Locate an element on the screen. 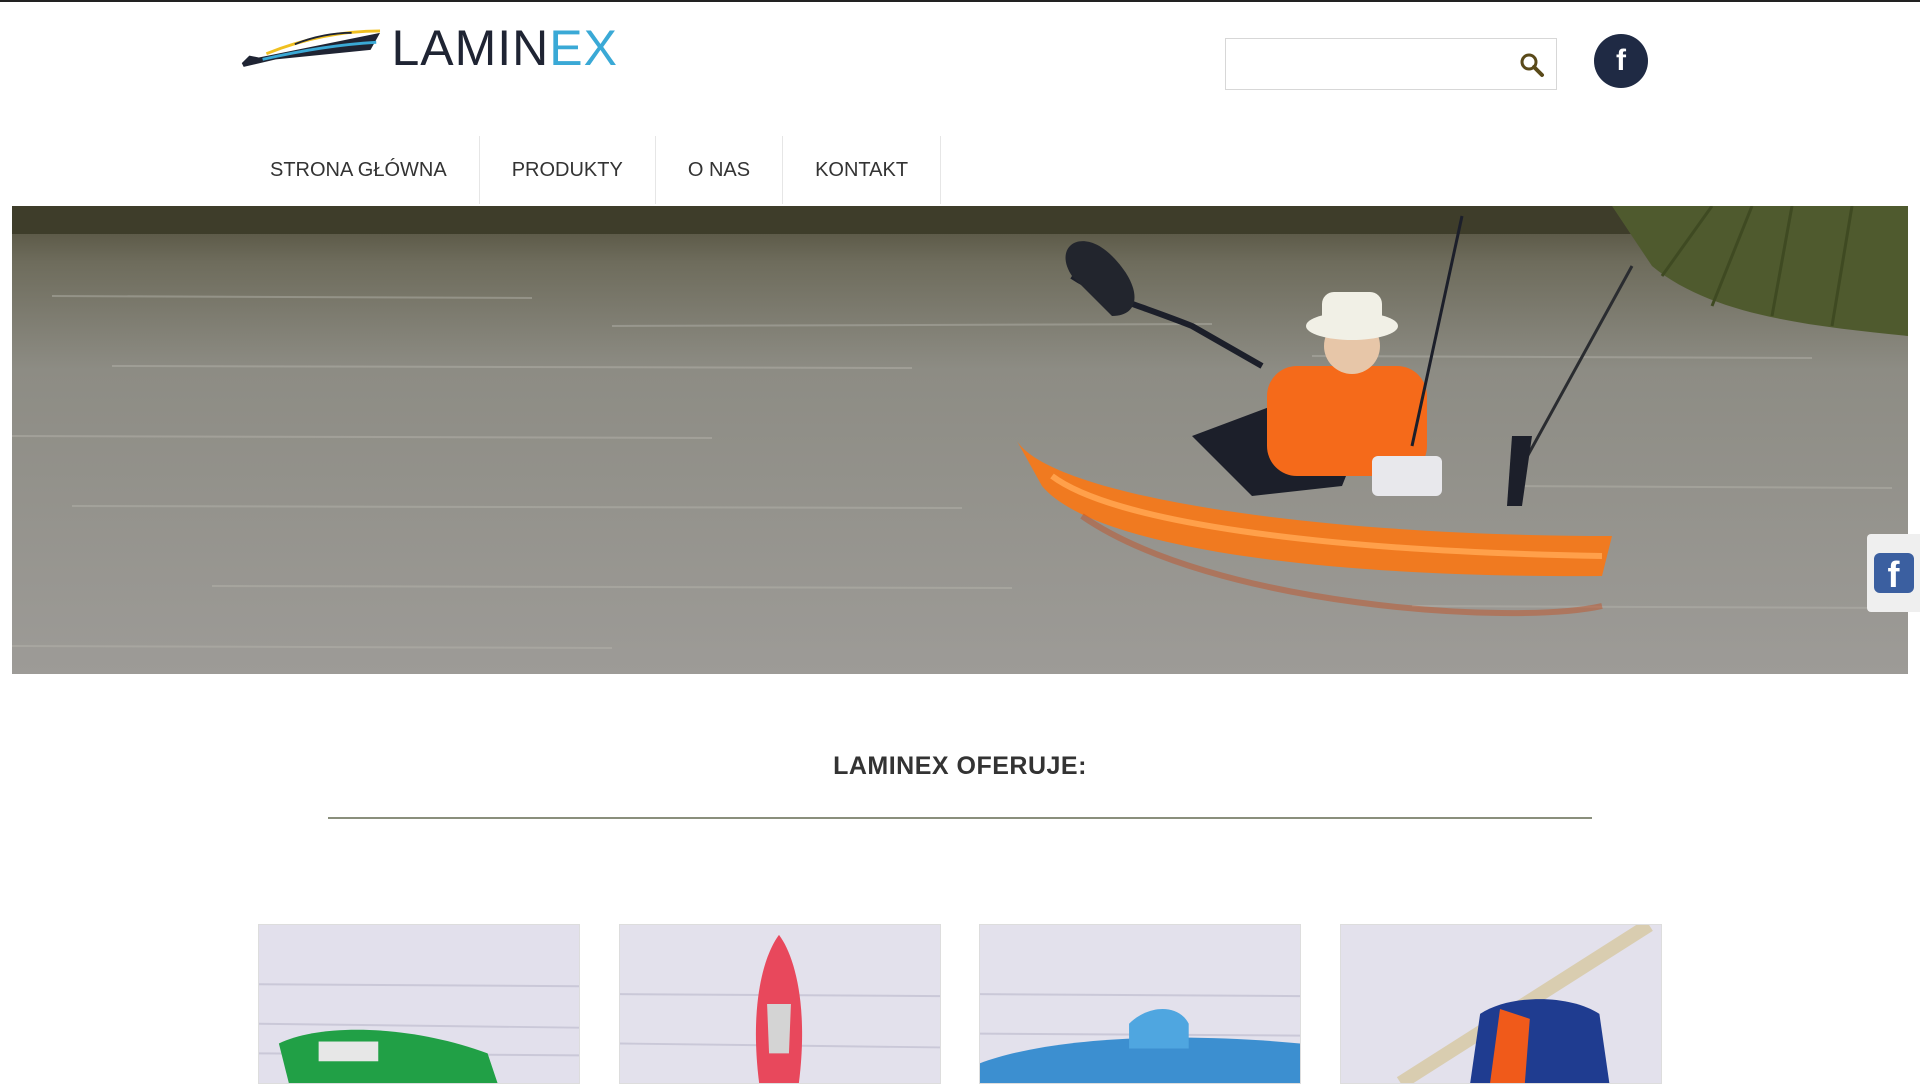  logo: LAMINEX is located at coordinates (428, 48).